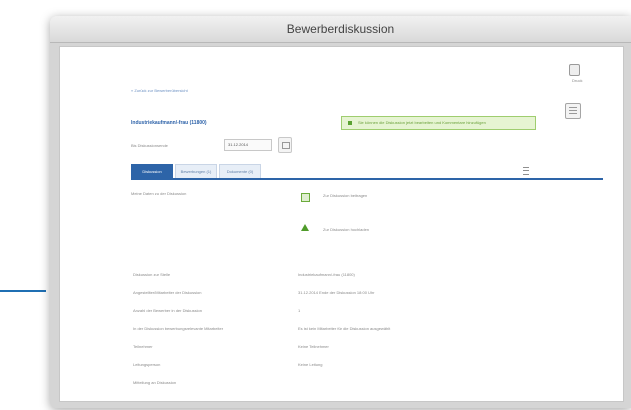  What do you see at coordinates (167, 310) in the screenshot?
I see `row-label: Anzahl der Bewerber in der Diskussion` at bounding box center [167, 310].